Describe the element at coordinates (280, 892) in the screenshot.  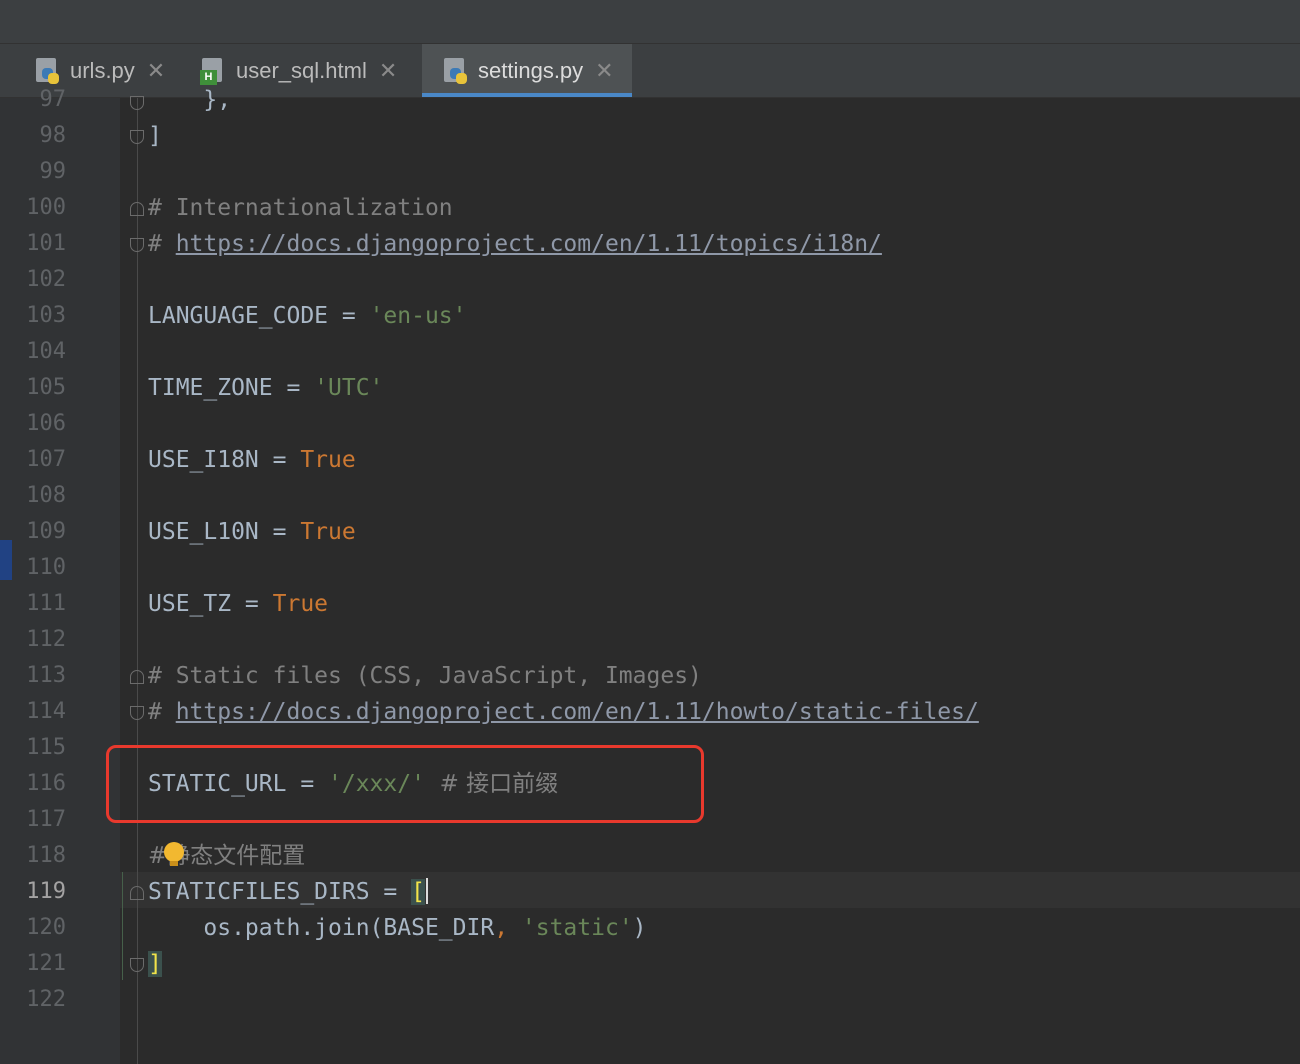
I see `variable-assignment: STATICFILES_DIRS =` at that location.